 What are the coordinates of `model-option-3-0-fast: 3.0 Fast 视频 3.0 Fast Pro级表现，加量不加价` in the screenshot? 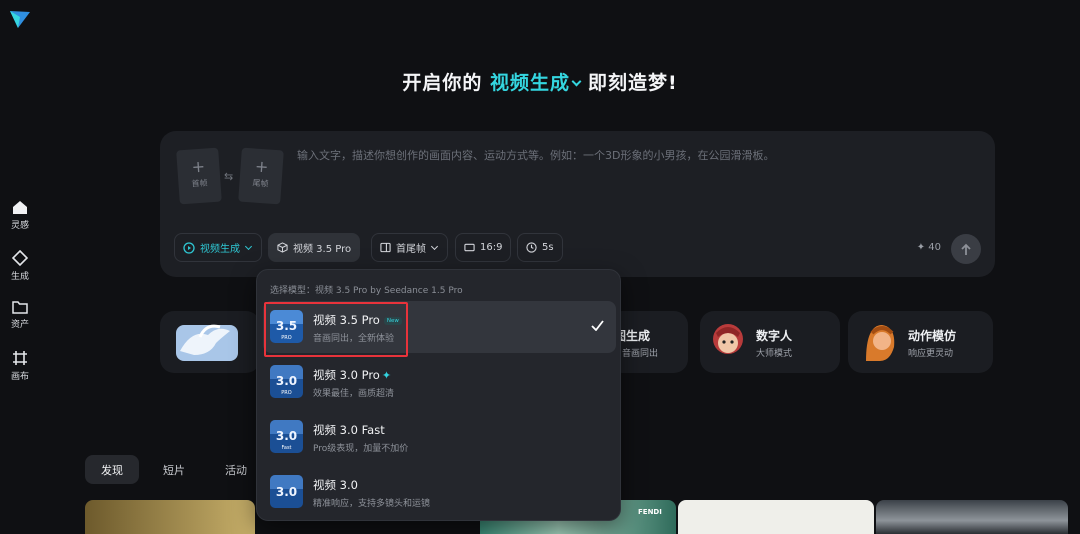 It's located at (439, 437).